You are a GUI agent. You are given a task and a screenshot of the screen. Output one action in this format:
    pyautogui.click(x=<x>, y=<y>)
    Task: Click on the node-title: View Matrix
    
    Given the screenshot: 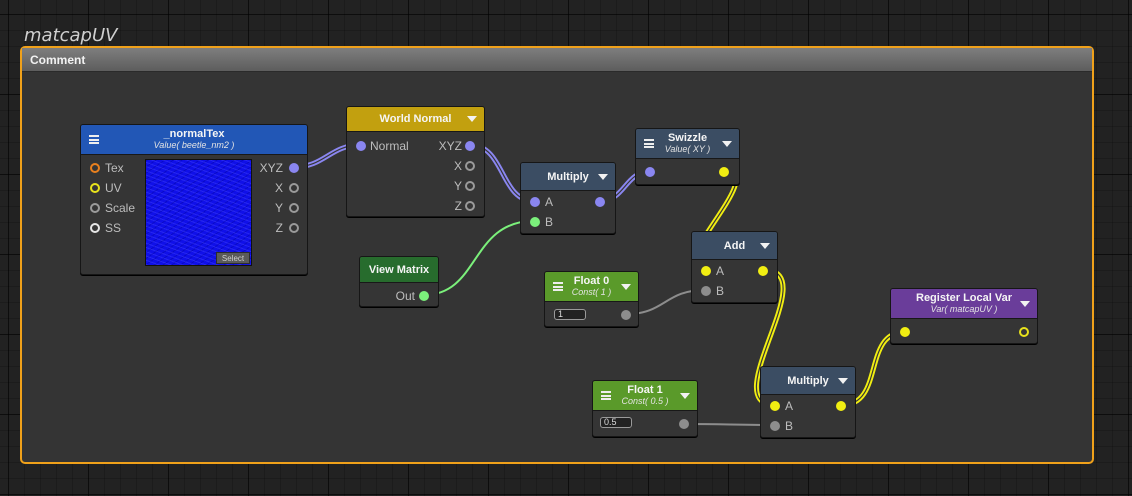 What is the action you would take?
    pyautogui.click(x=399, y=269)
    